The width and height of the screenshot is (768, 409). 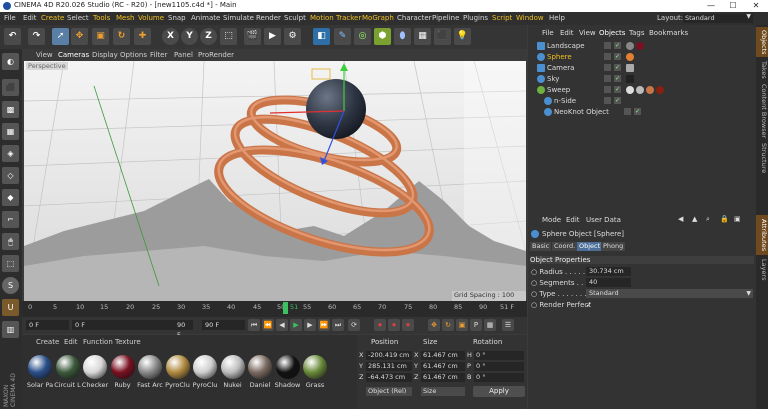 What do you see at coordinates (223, 325) in the screenshot?
I see `preview-end-field: 90 F` at bounding box center [223, 325].